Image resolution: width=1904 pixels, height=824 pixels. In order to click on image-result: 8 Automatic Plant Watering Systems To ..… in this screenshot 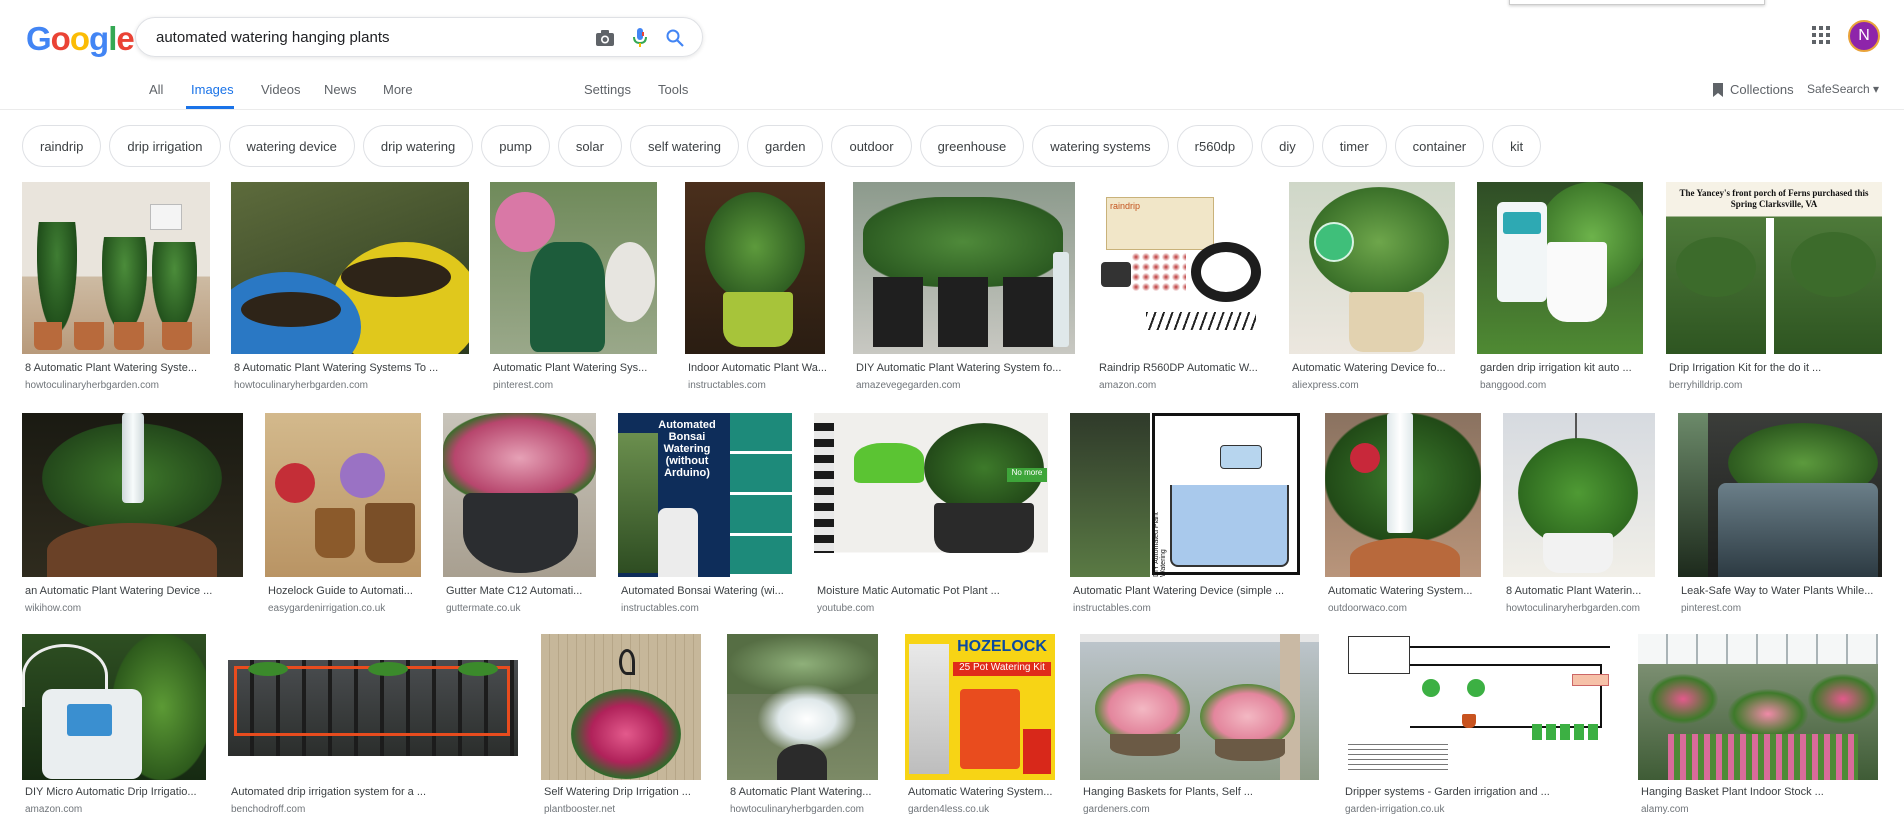, I will do `click(350, 287)`.